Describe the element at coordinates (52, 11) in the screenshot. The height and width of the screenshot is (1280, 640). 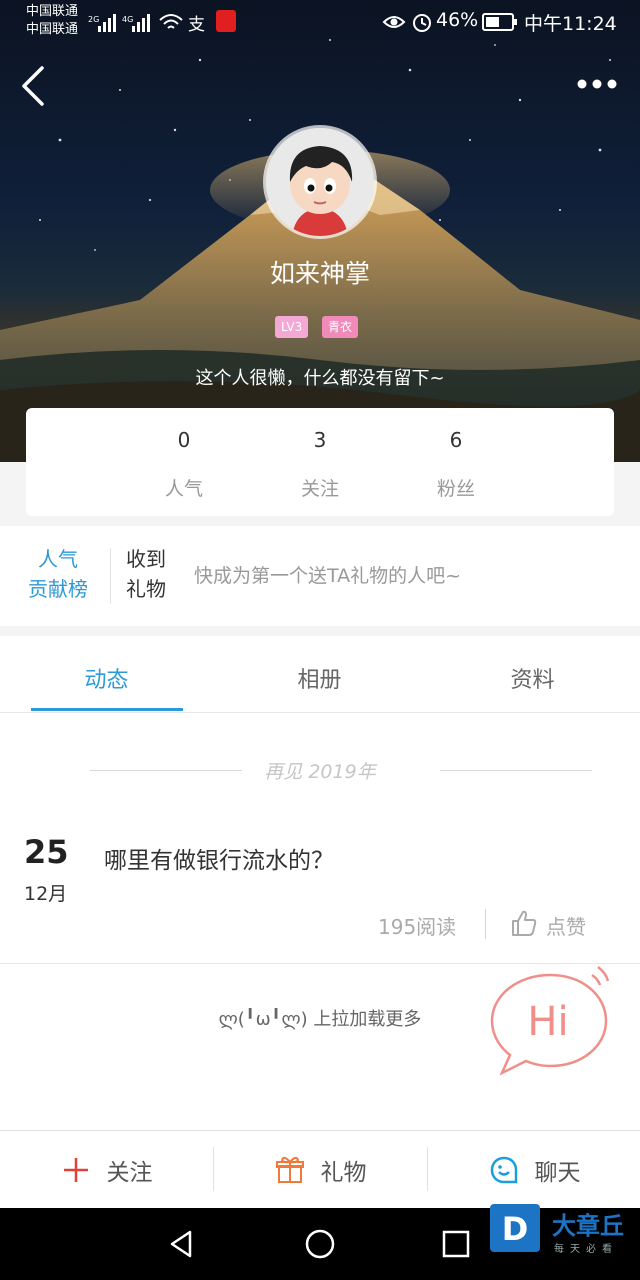
I see `carrier-name-1: 中国联通` at that location.